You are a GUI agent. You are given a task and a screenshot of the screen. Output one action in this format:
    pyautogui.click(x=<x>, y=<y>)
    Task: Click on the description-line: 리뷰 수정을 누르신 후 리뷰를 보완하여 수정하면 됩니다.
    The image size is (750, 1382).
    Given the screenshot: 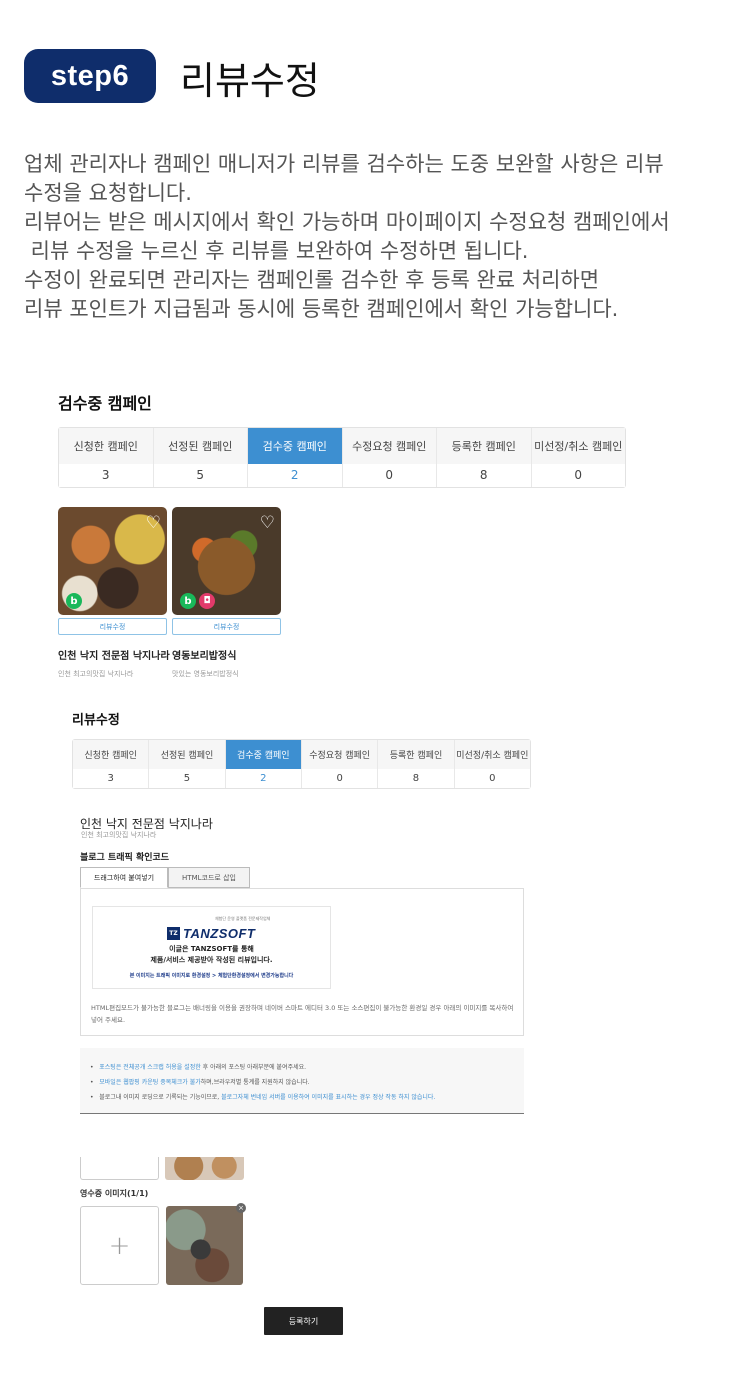 What is the action you would take?
    pyautogui.click(x=276, y=251)
    